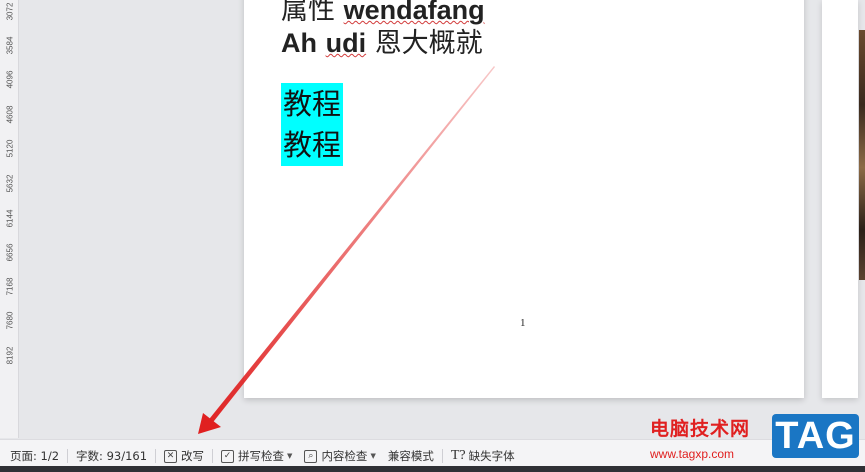  I want to click on text-run-misspelled: udi, so click(346, 43).